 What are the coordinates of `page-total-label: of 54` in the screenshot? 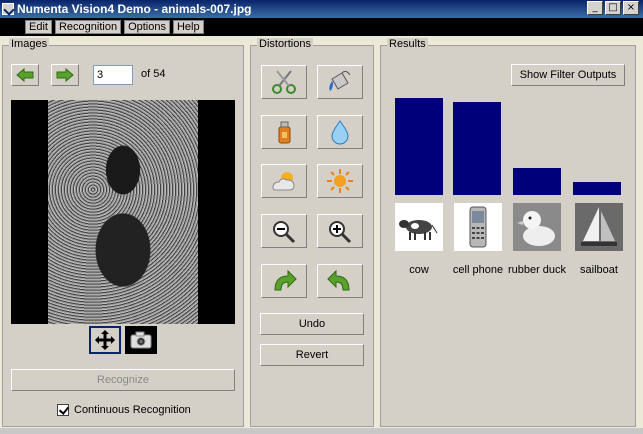 It's located at (153, 74).